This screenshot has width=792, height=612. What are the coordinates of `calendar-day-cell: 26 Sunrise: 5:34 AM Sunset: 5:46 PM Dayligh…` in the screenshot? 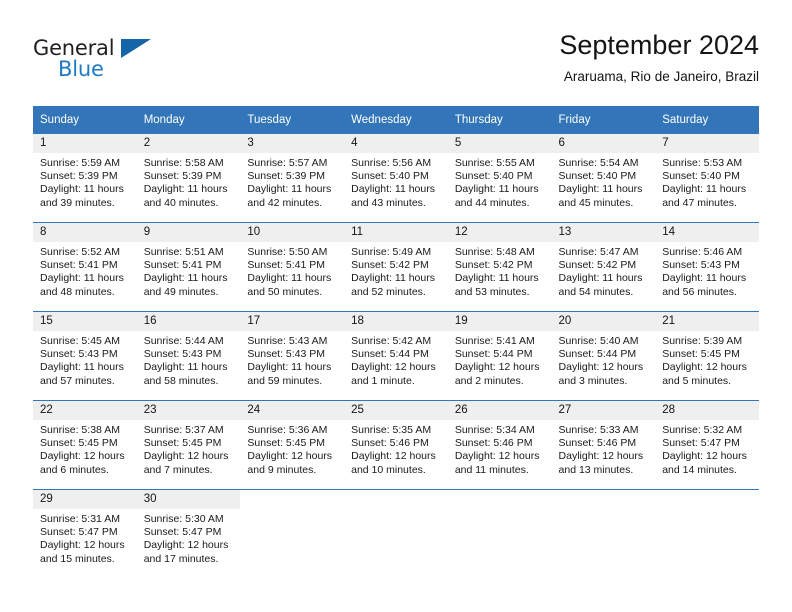 It's located at (499, 445).